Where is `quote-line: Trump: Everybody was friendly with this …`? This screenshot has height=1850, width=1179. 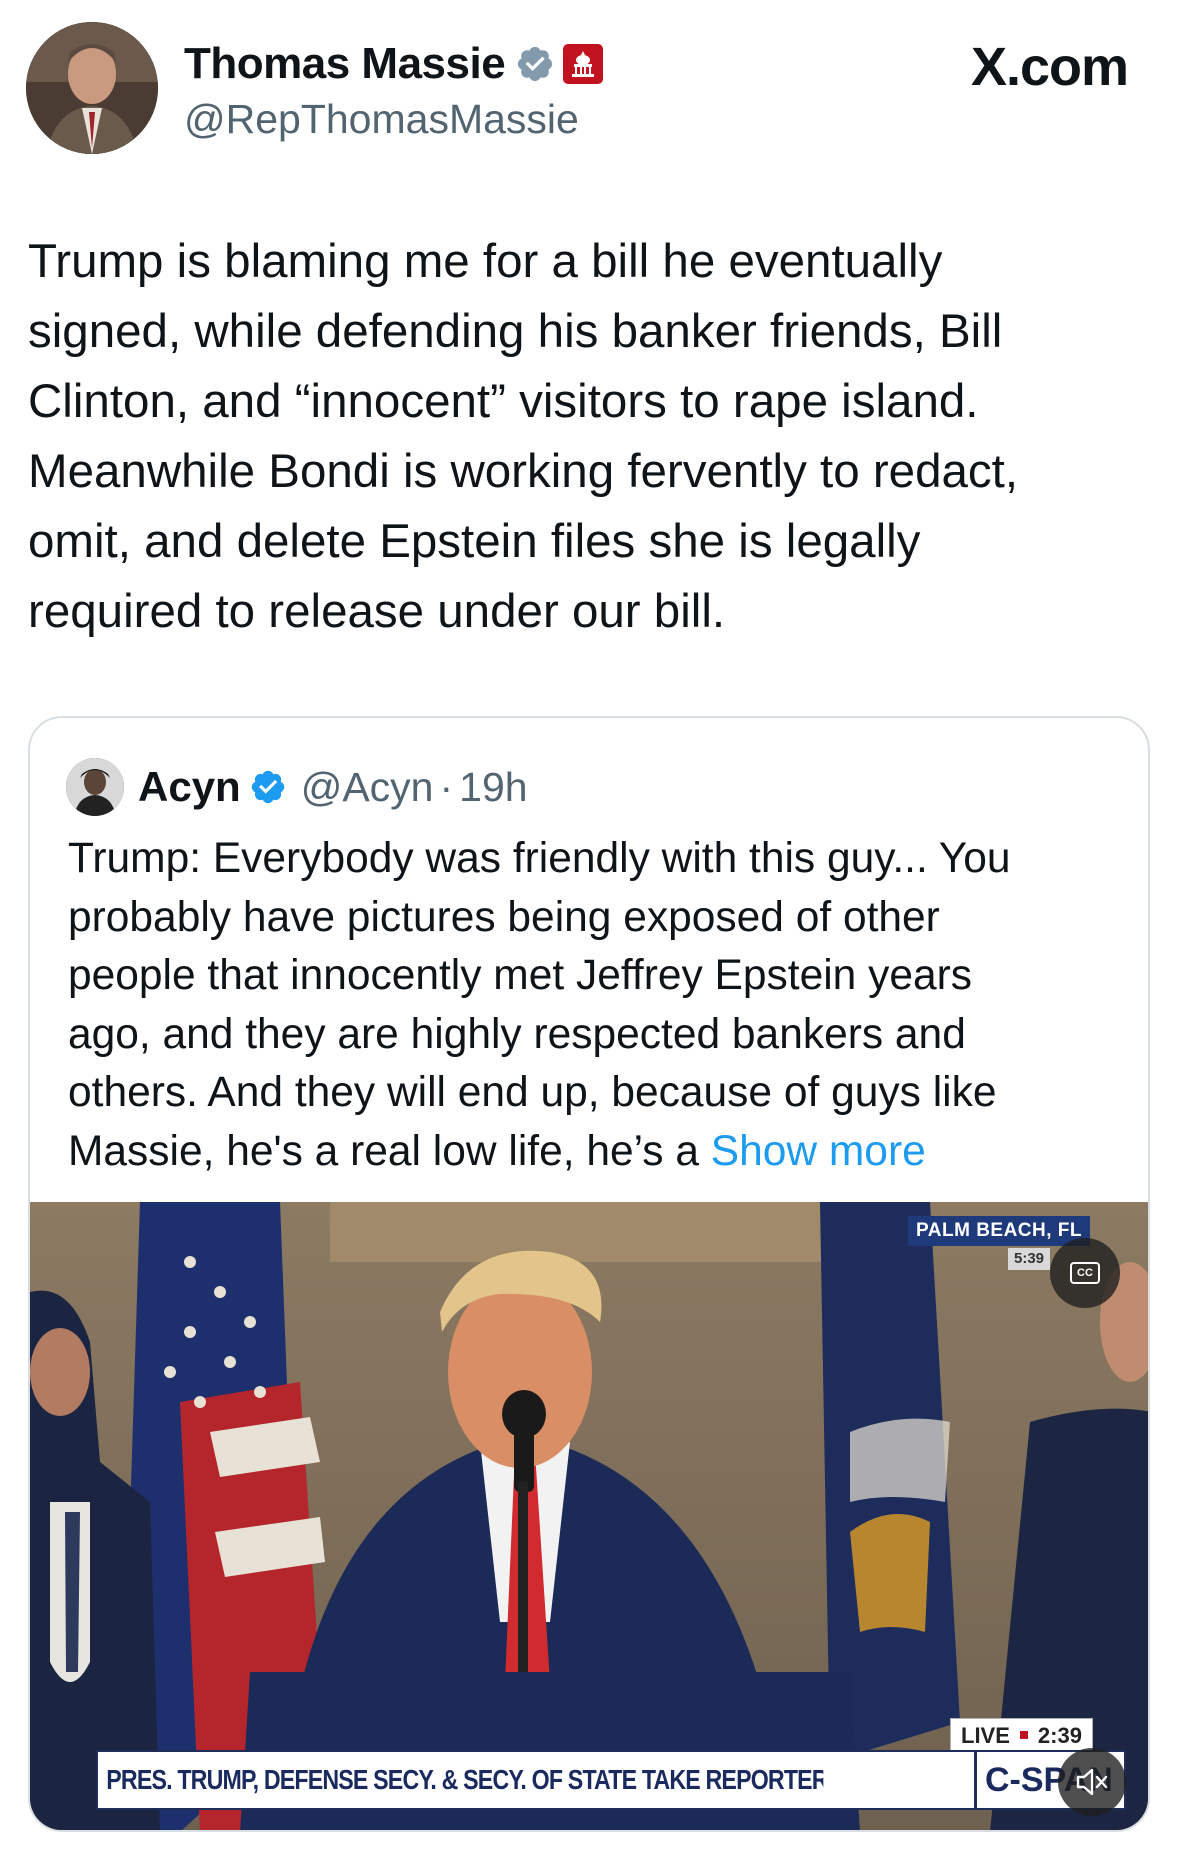 quote-line: Trump: Everybody was friendly with this … is located at coordinates (539, 858).